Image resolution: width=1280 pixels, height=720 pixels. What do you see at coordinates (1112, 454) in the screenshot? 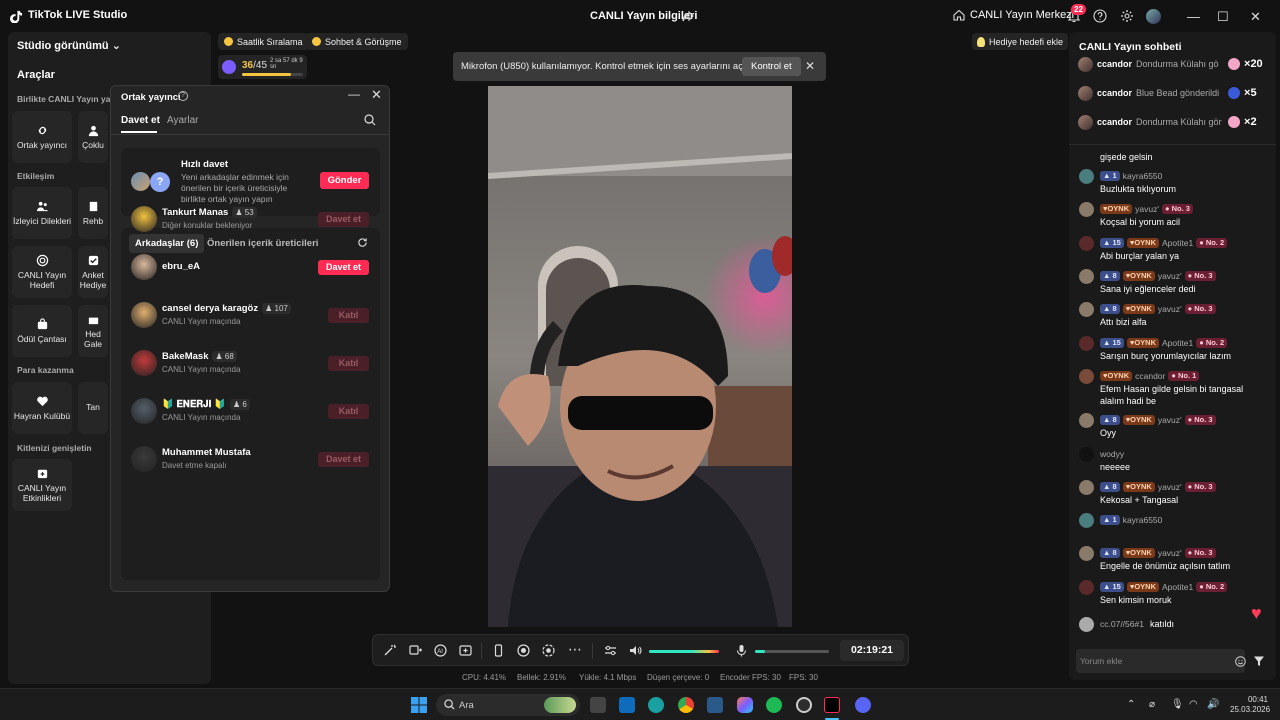
I see `chat-username: wodyy` at bounding box center [1112, 454].